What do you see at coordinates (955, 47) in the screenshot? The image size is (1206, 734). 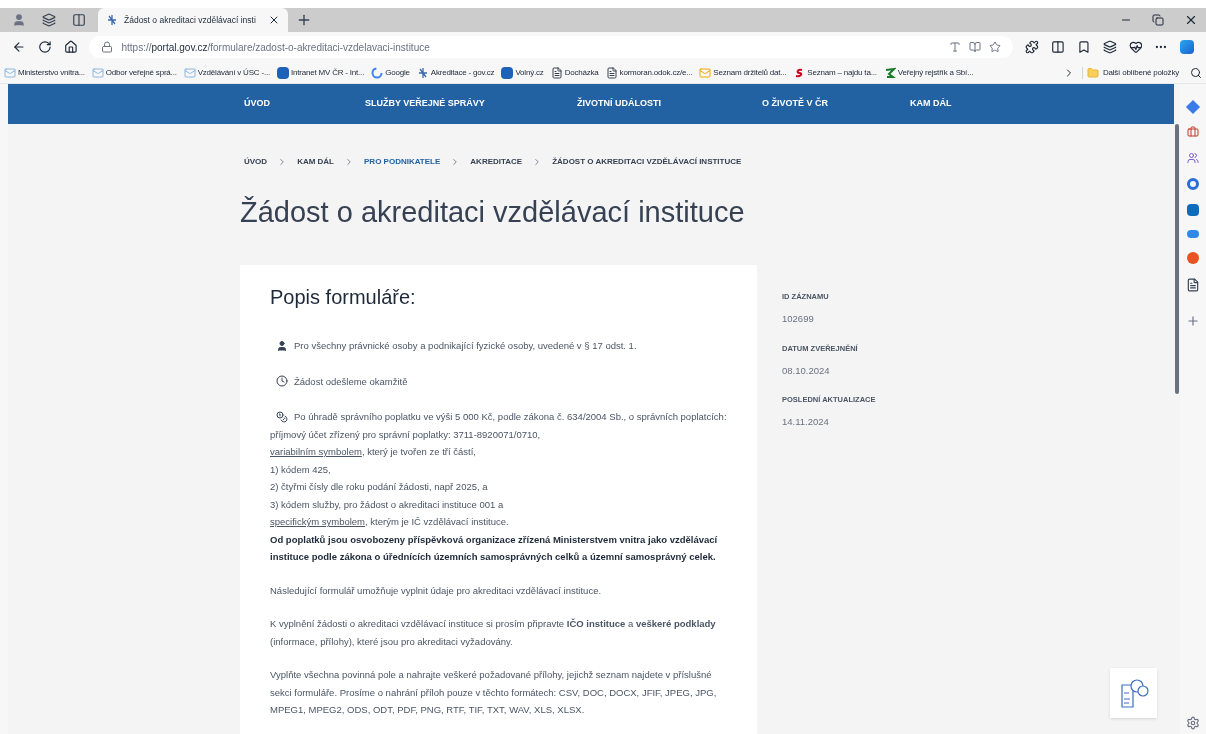 I see `read-aloud-icon` at bounding box center [955, 47].